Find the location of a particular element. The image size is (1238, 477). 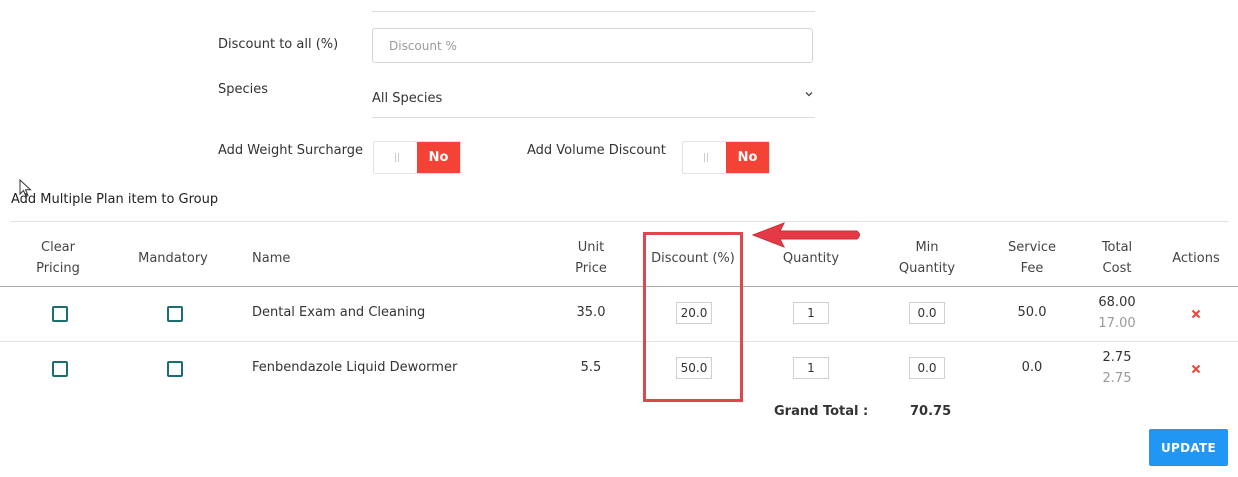

previous-field-underline is located at coordinates (593, 6).